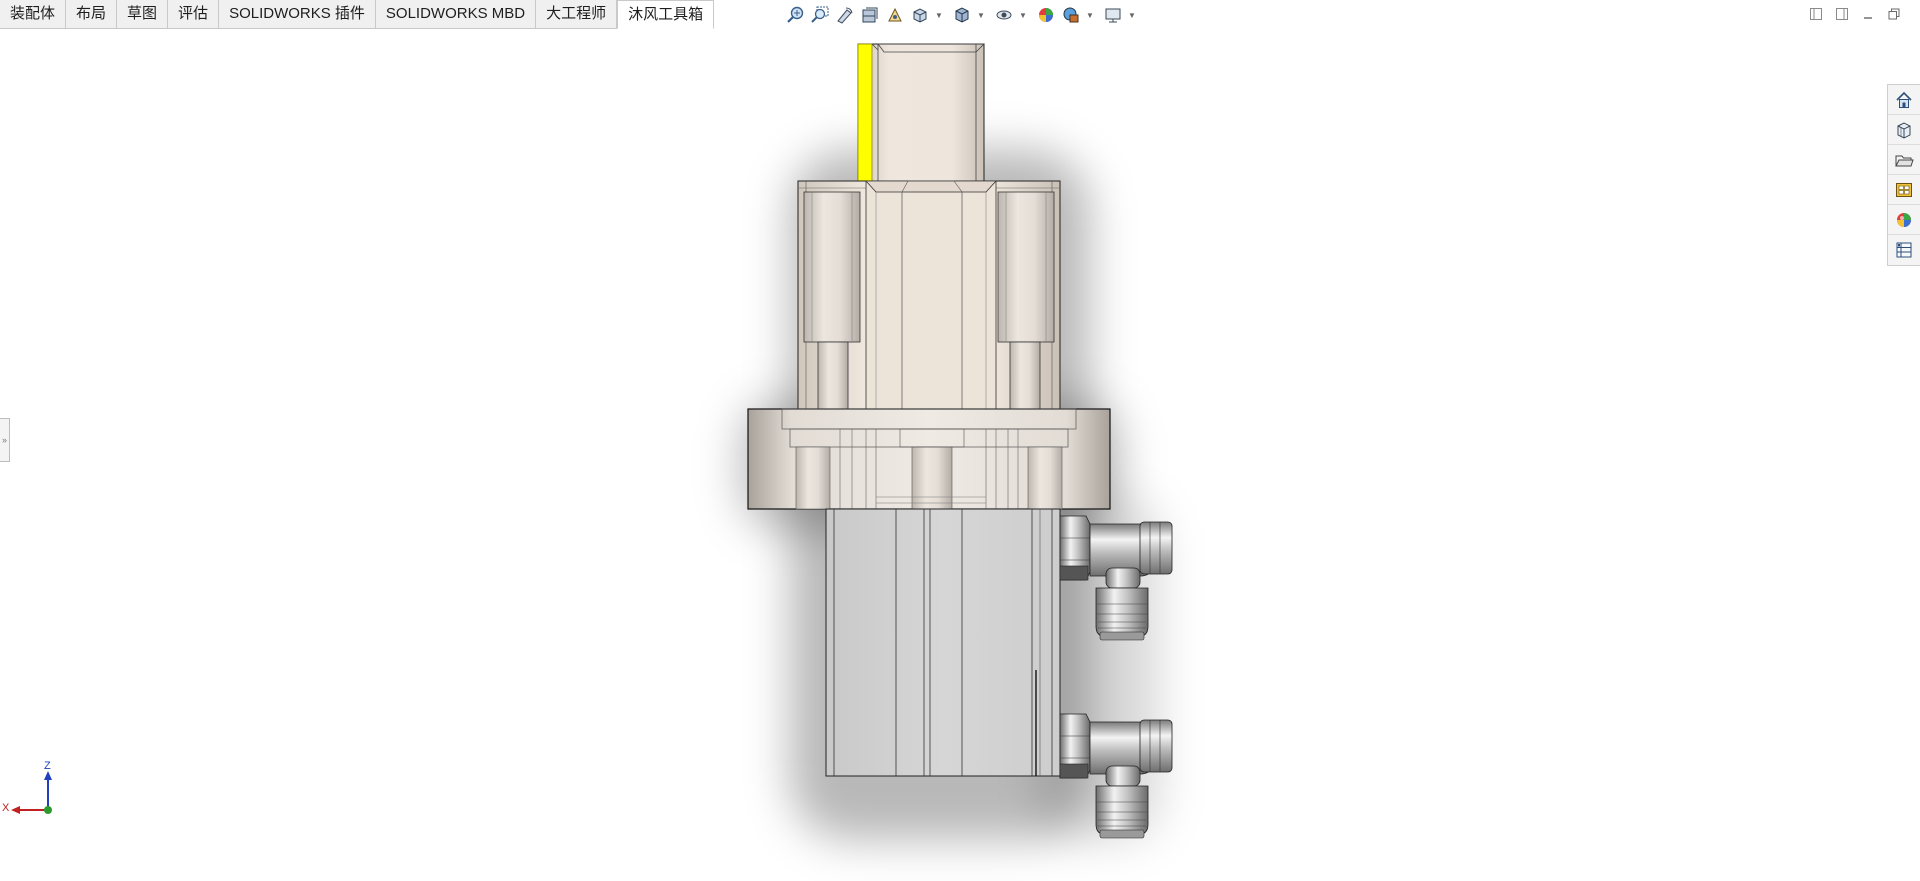 Image resolution: width=1920 pixels, height=881 pixels. I want to click on task-pane-tabs, so click(1903, 175).